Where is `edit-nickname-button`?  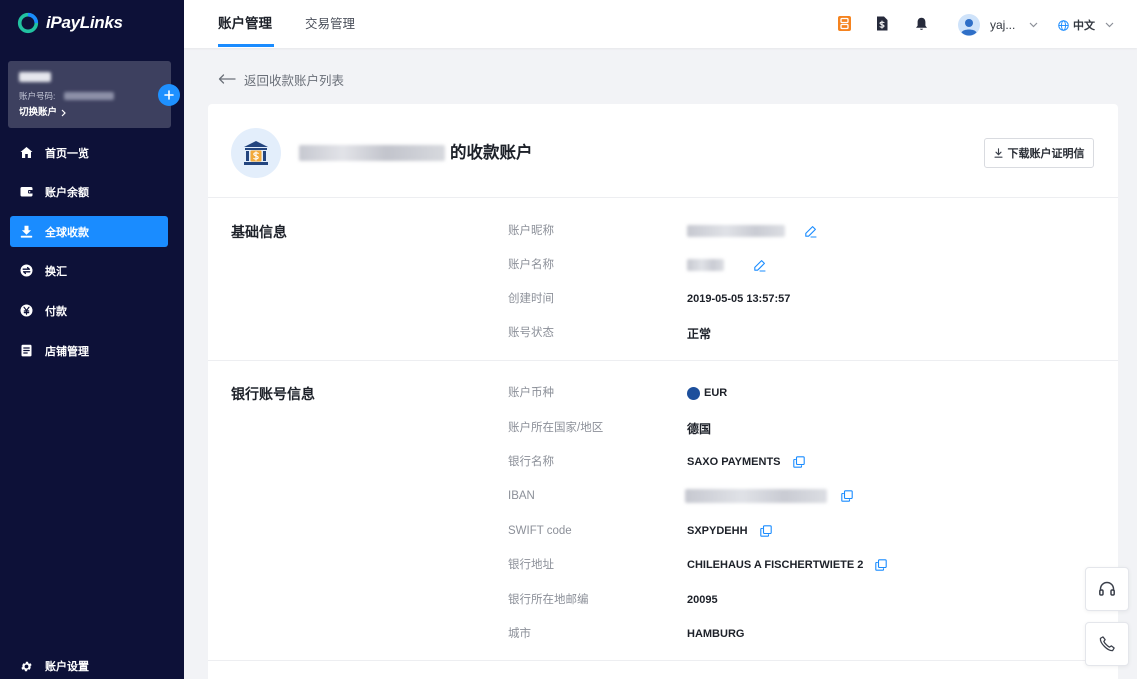
edit-nickname-button is located at coordinates (810, 231).